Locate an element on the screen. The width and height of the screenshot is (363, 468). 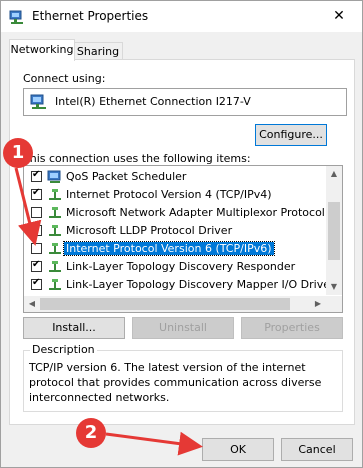
step-badge-2: 2 is located at coordinates (91, 433).